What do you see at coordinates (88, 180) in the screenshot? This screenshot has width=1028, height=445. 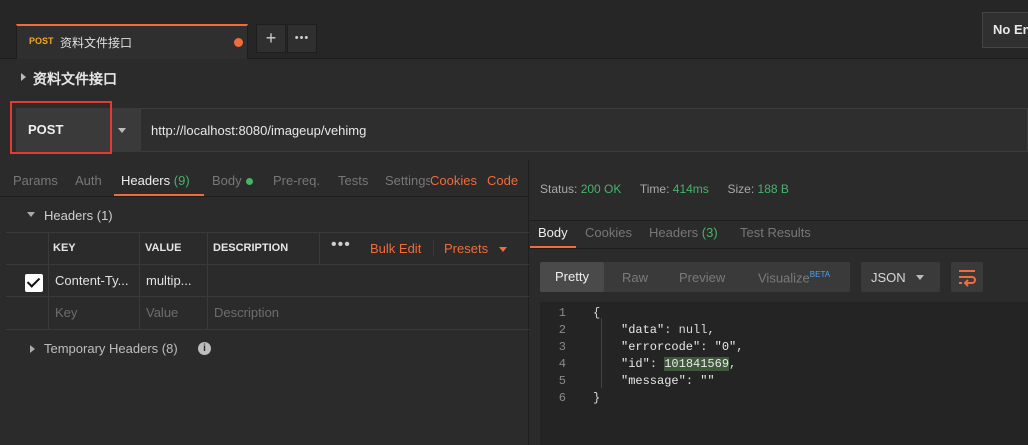 I see `tab-auth: Auth` at bounding box center [88, 180].